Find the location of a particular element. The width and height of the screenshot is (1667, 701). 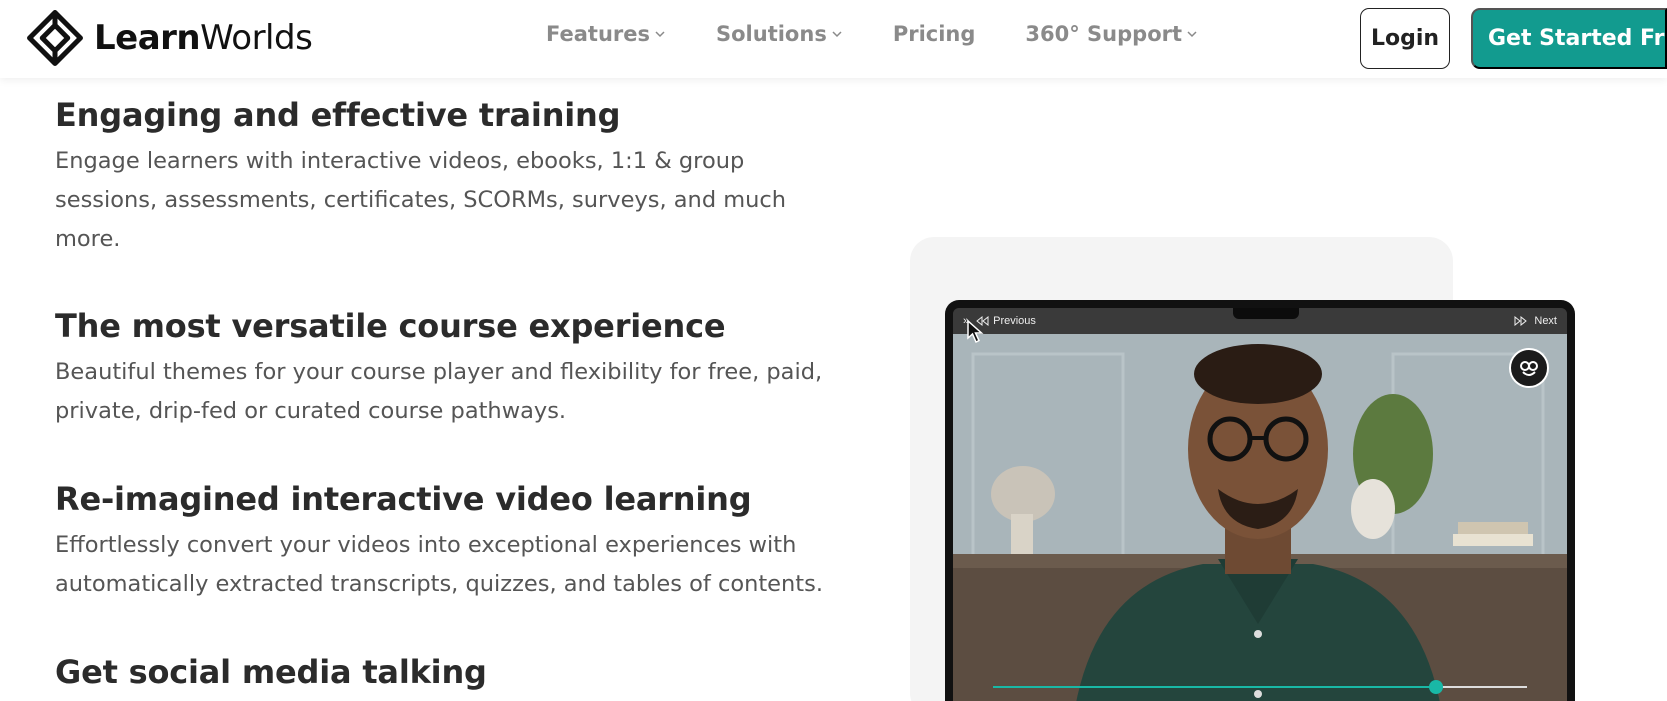

nav-item-solutions: Solutions is located at coordinates (779, 34).